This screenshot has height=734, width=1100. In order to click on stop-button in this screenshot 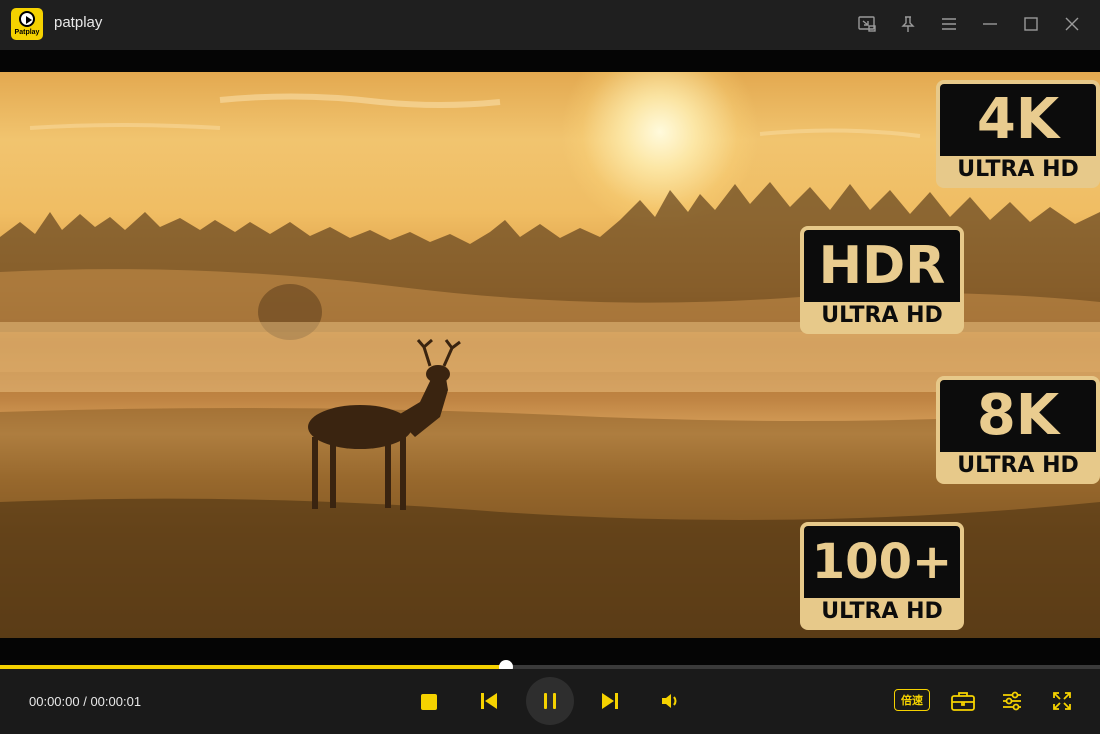, I will do `click(429, 702)`.